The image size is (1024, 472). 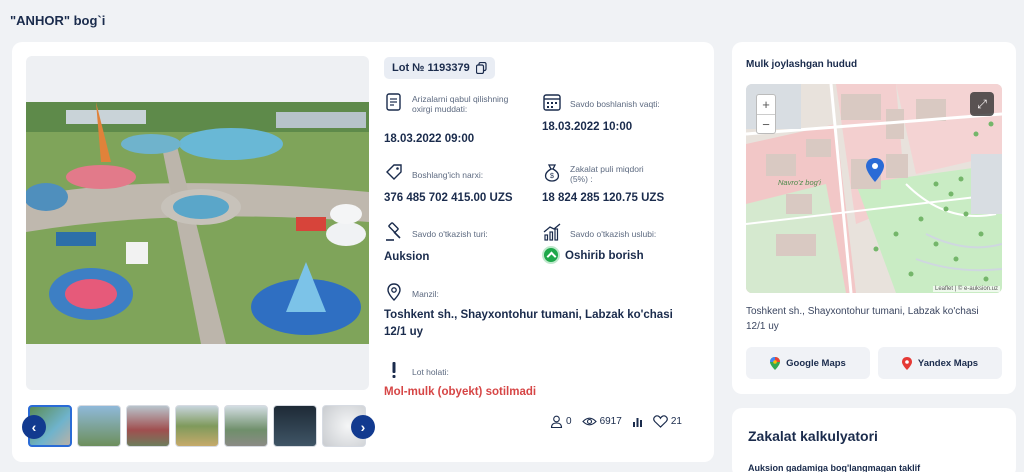 I want to click on deposit-value: 18 824 285 120.75 UZS, so click(x=603, y=198).